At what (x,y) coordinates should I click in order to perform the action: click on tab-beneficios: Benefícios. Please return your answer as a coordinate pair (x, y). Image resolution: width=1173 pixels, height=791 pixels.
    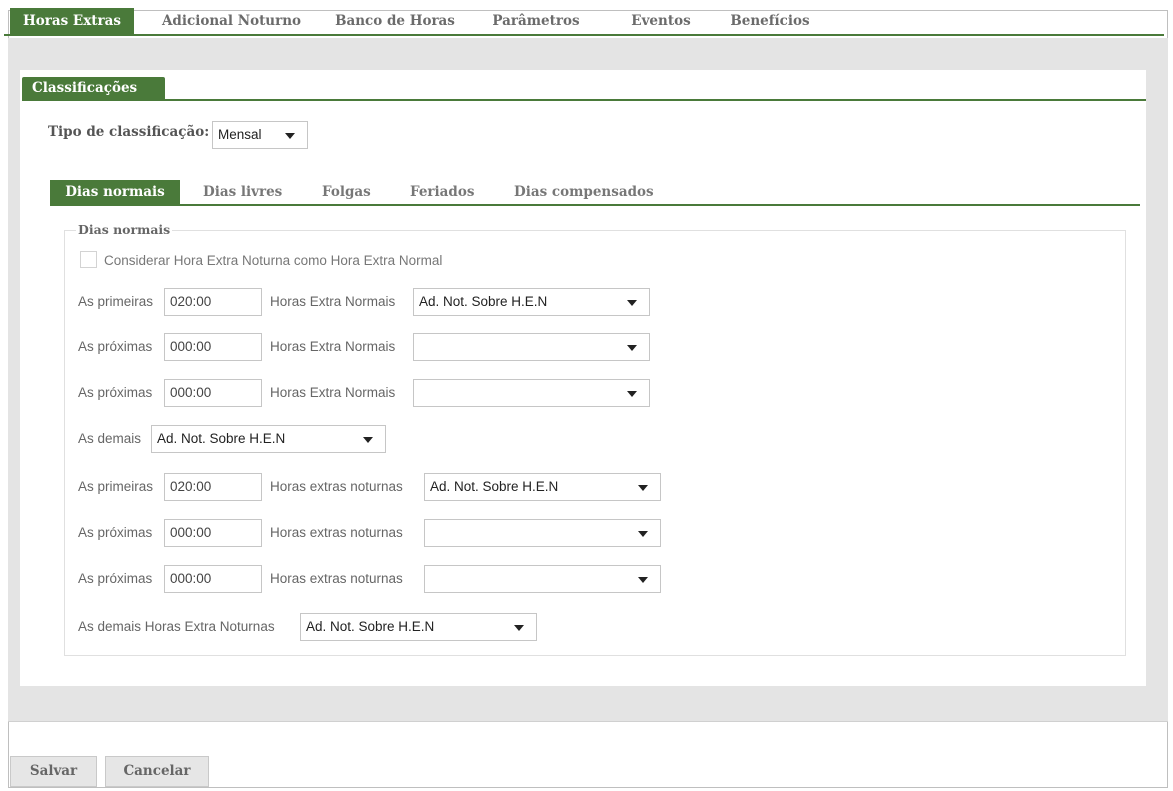
    Looking at the image, I should click on (770, 22).